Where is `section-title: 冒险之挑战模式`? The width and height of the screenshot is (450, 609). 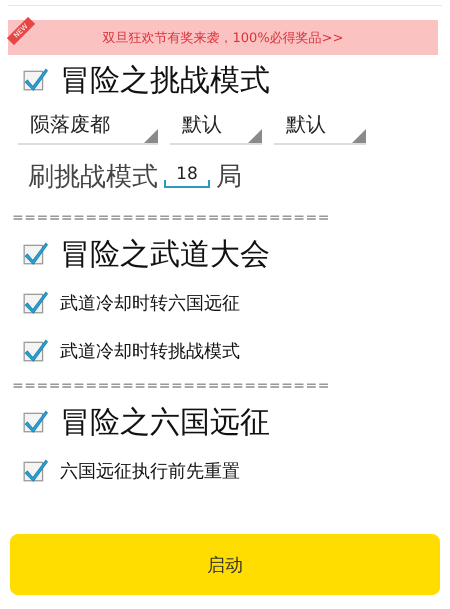 section-title: 冒险之挑战模式 is located at coordinates (165, 80).